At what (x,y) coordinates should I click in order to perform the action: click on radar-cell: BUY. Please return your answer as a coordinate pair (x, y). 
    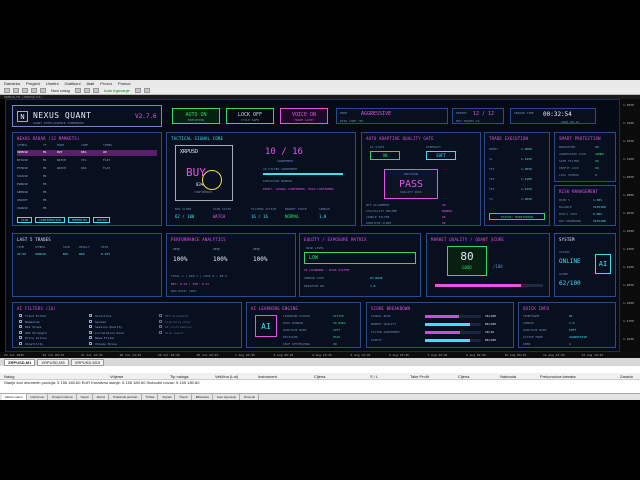
    Looking at the image, I should click on (60, 152).